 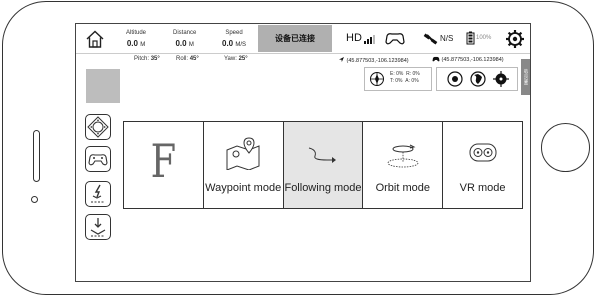 I want to click on distance-unit: M, so click(x=191, y=45).